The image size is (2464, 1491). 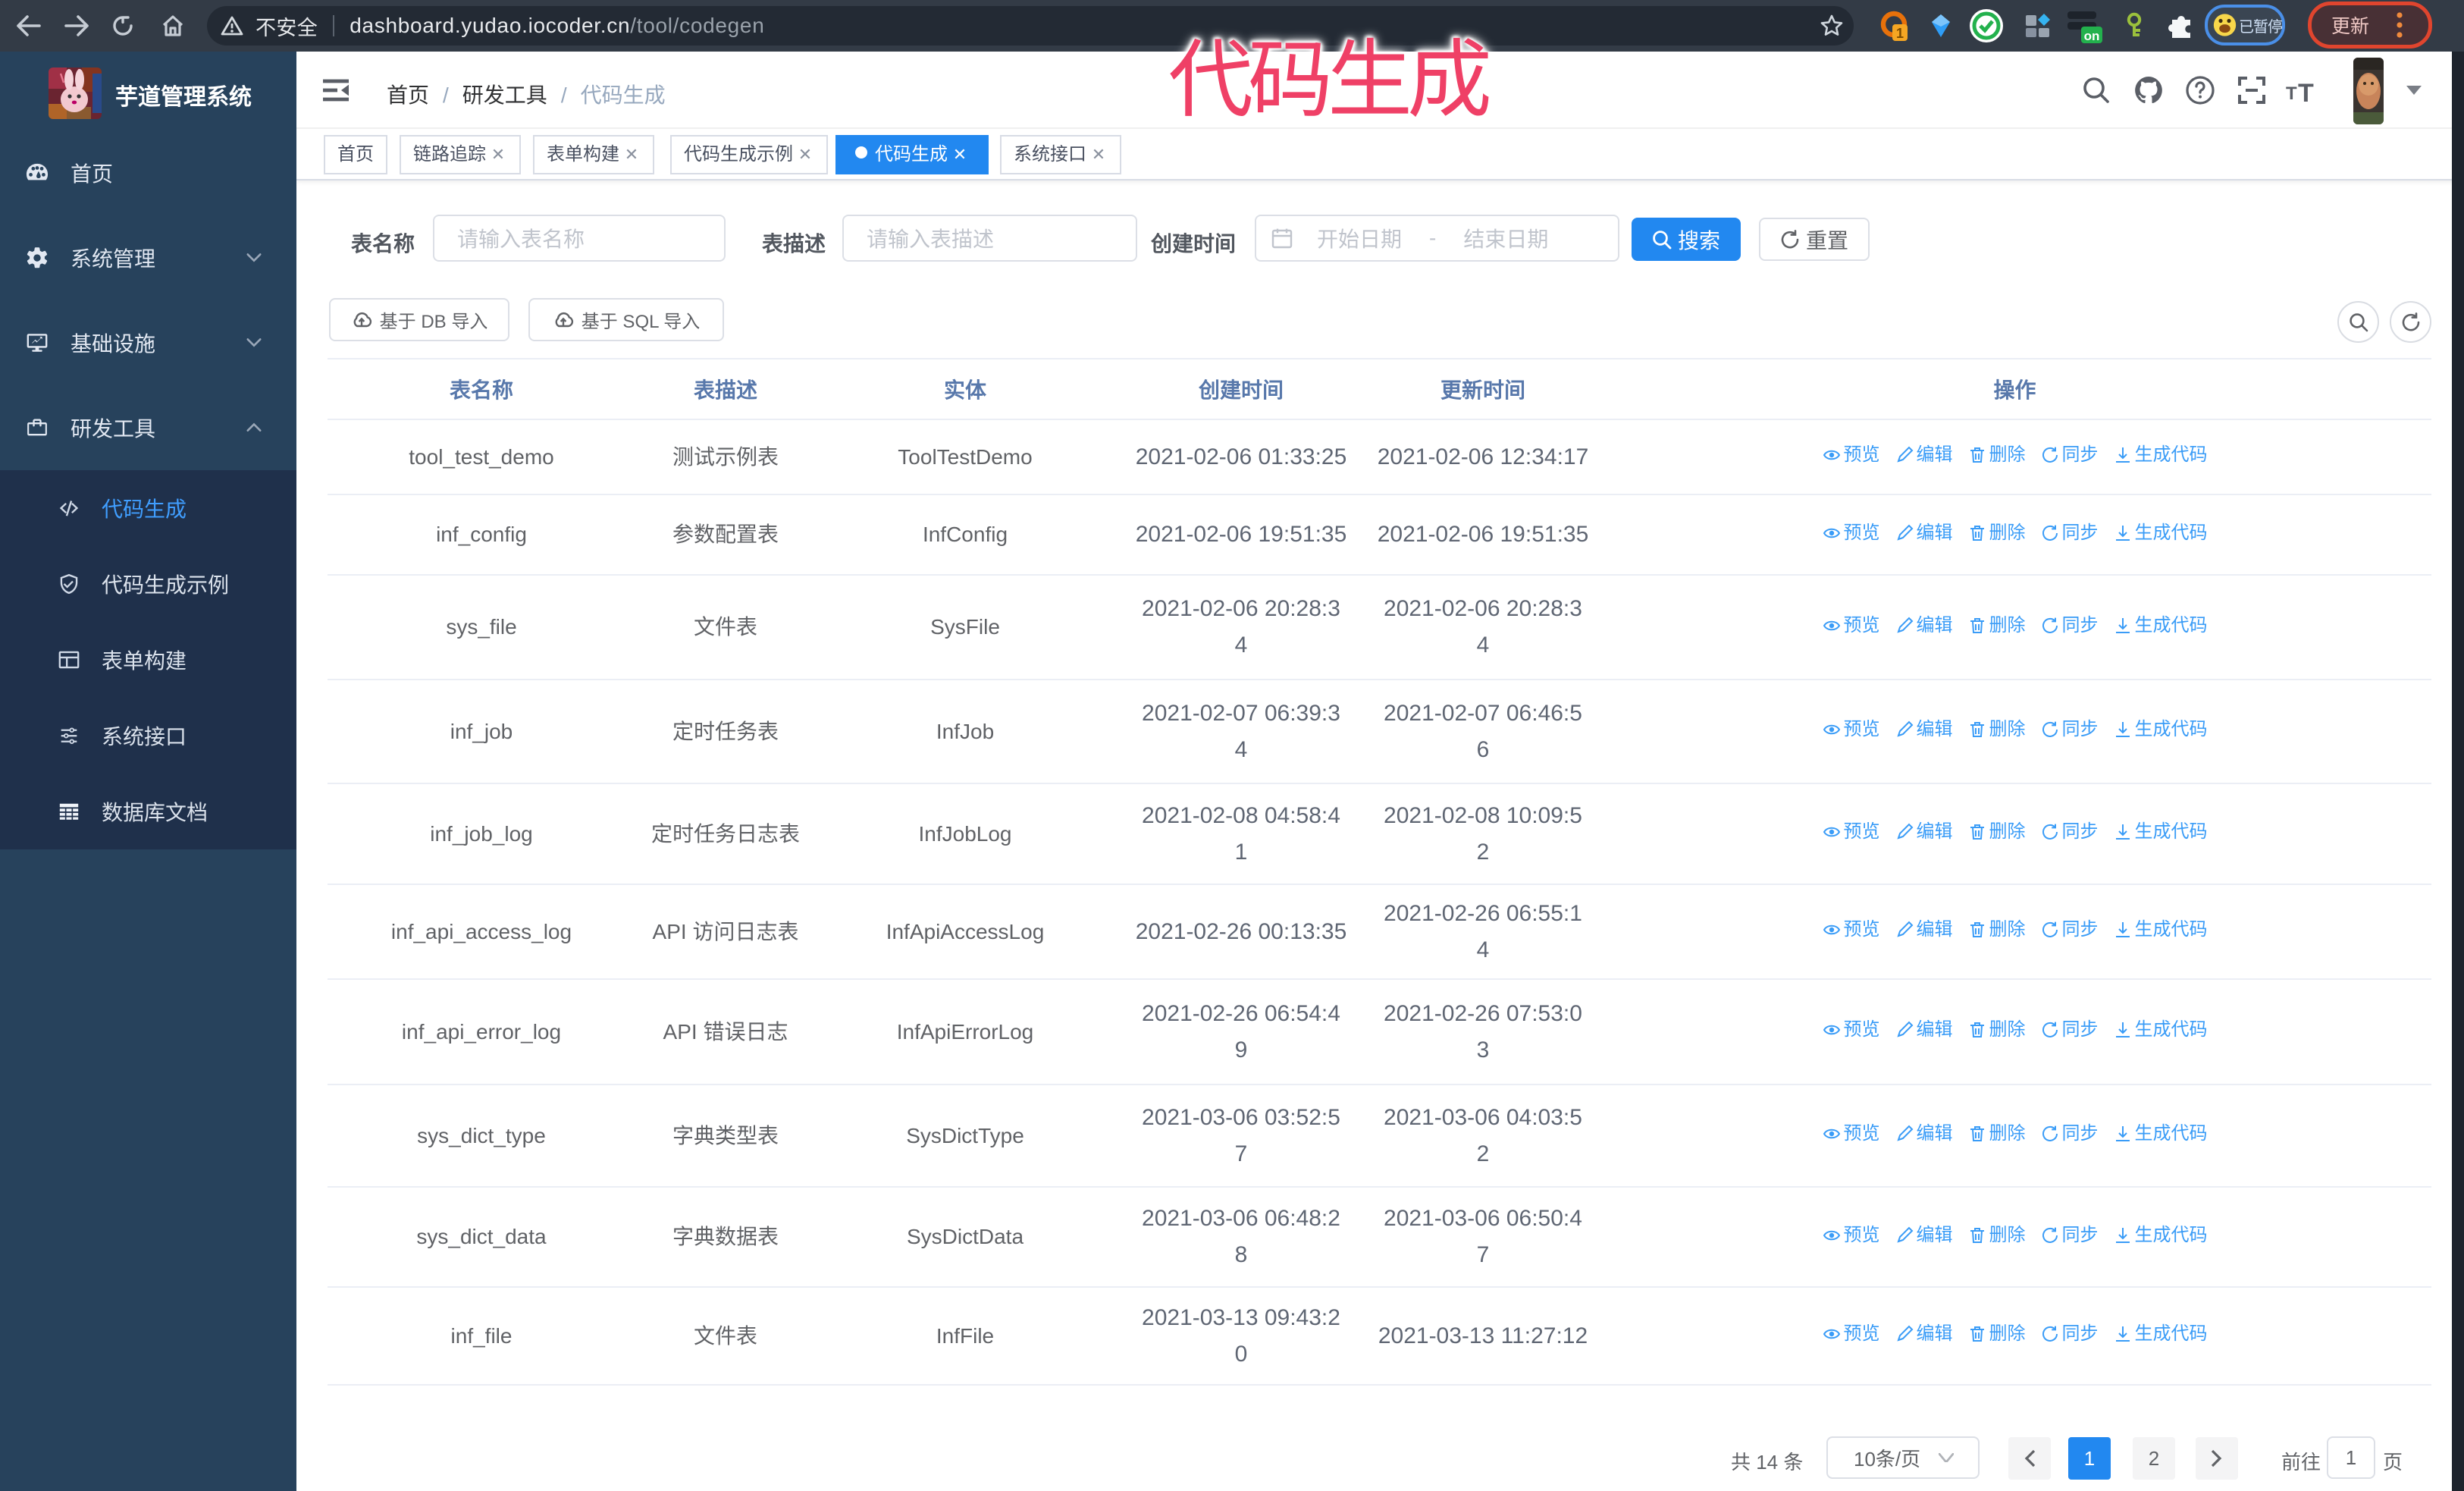 I want to click on svg-text: 1, so click(x=1900, y=33).